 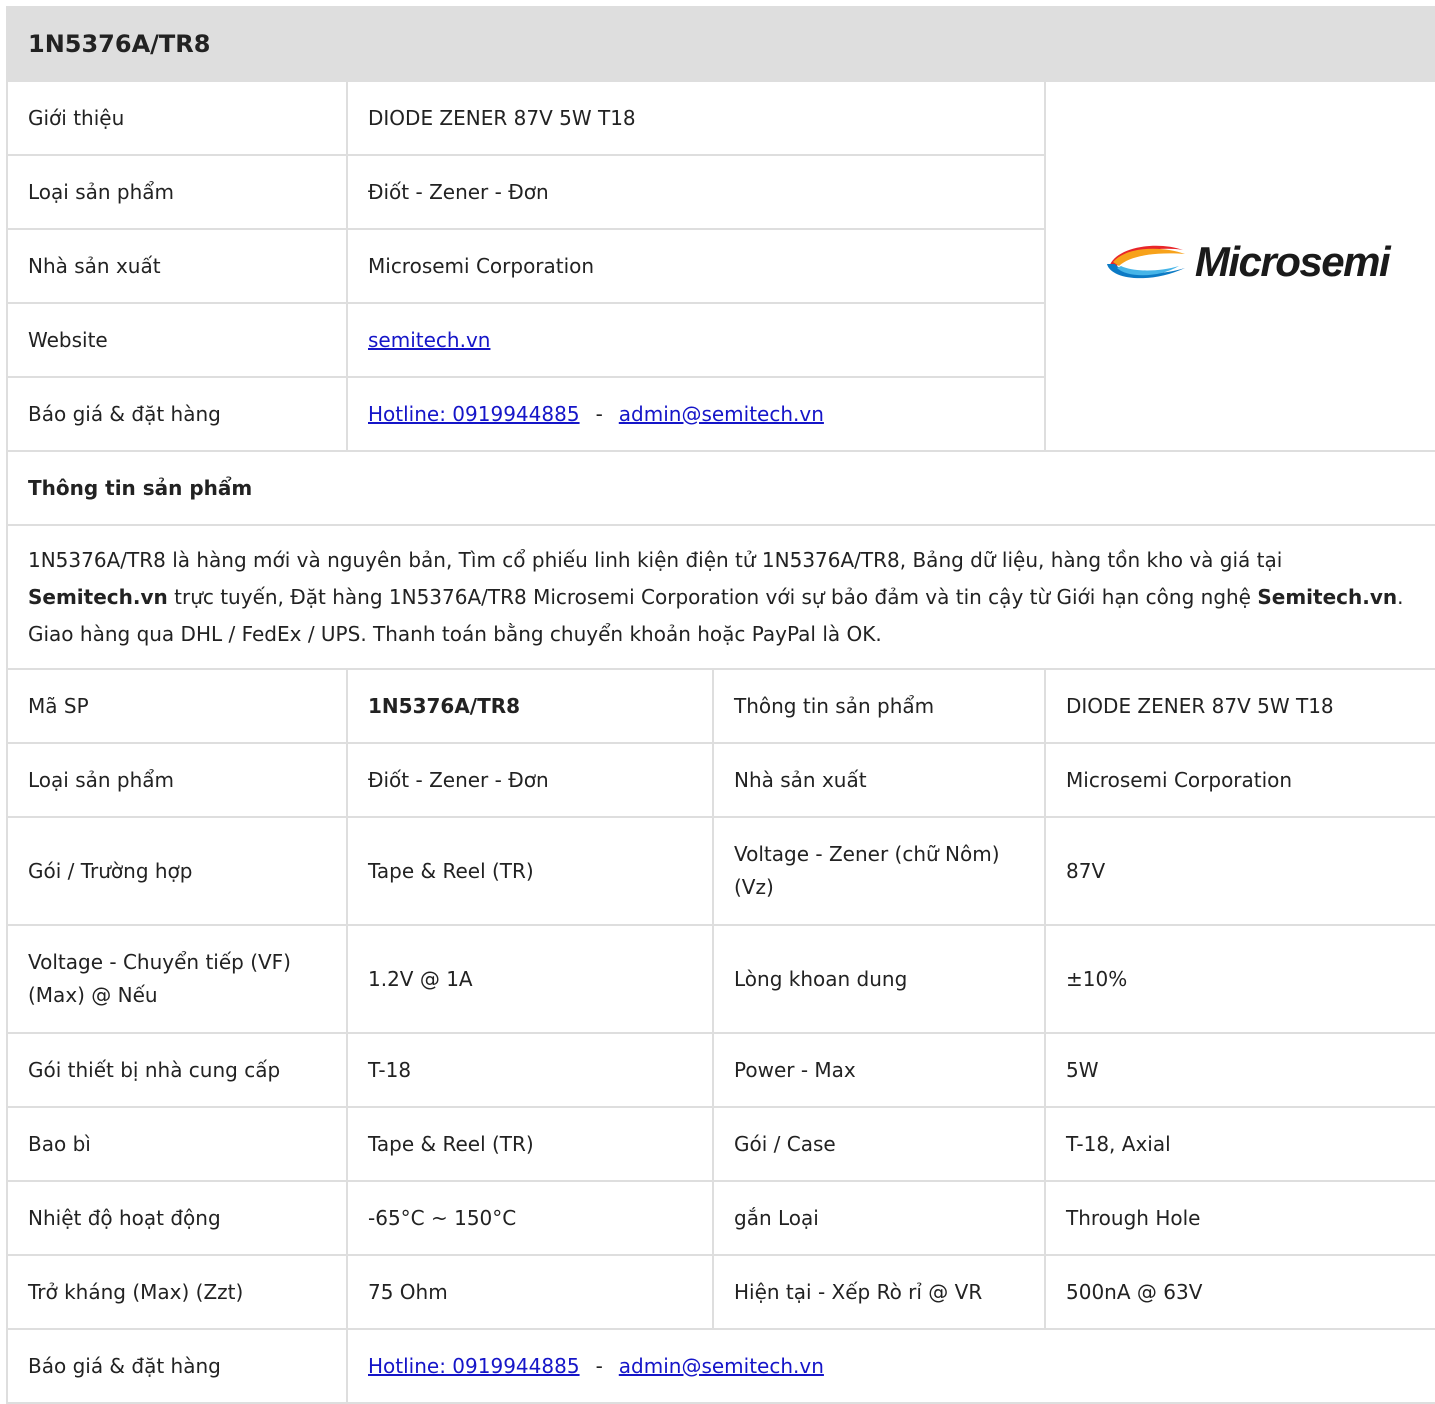 What do you see at coordinates (1239, 979) in the screenshot?
I see `spec-value: ±10%` at bounding box center [1239, 979].